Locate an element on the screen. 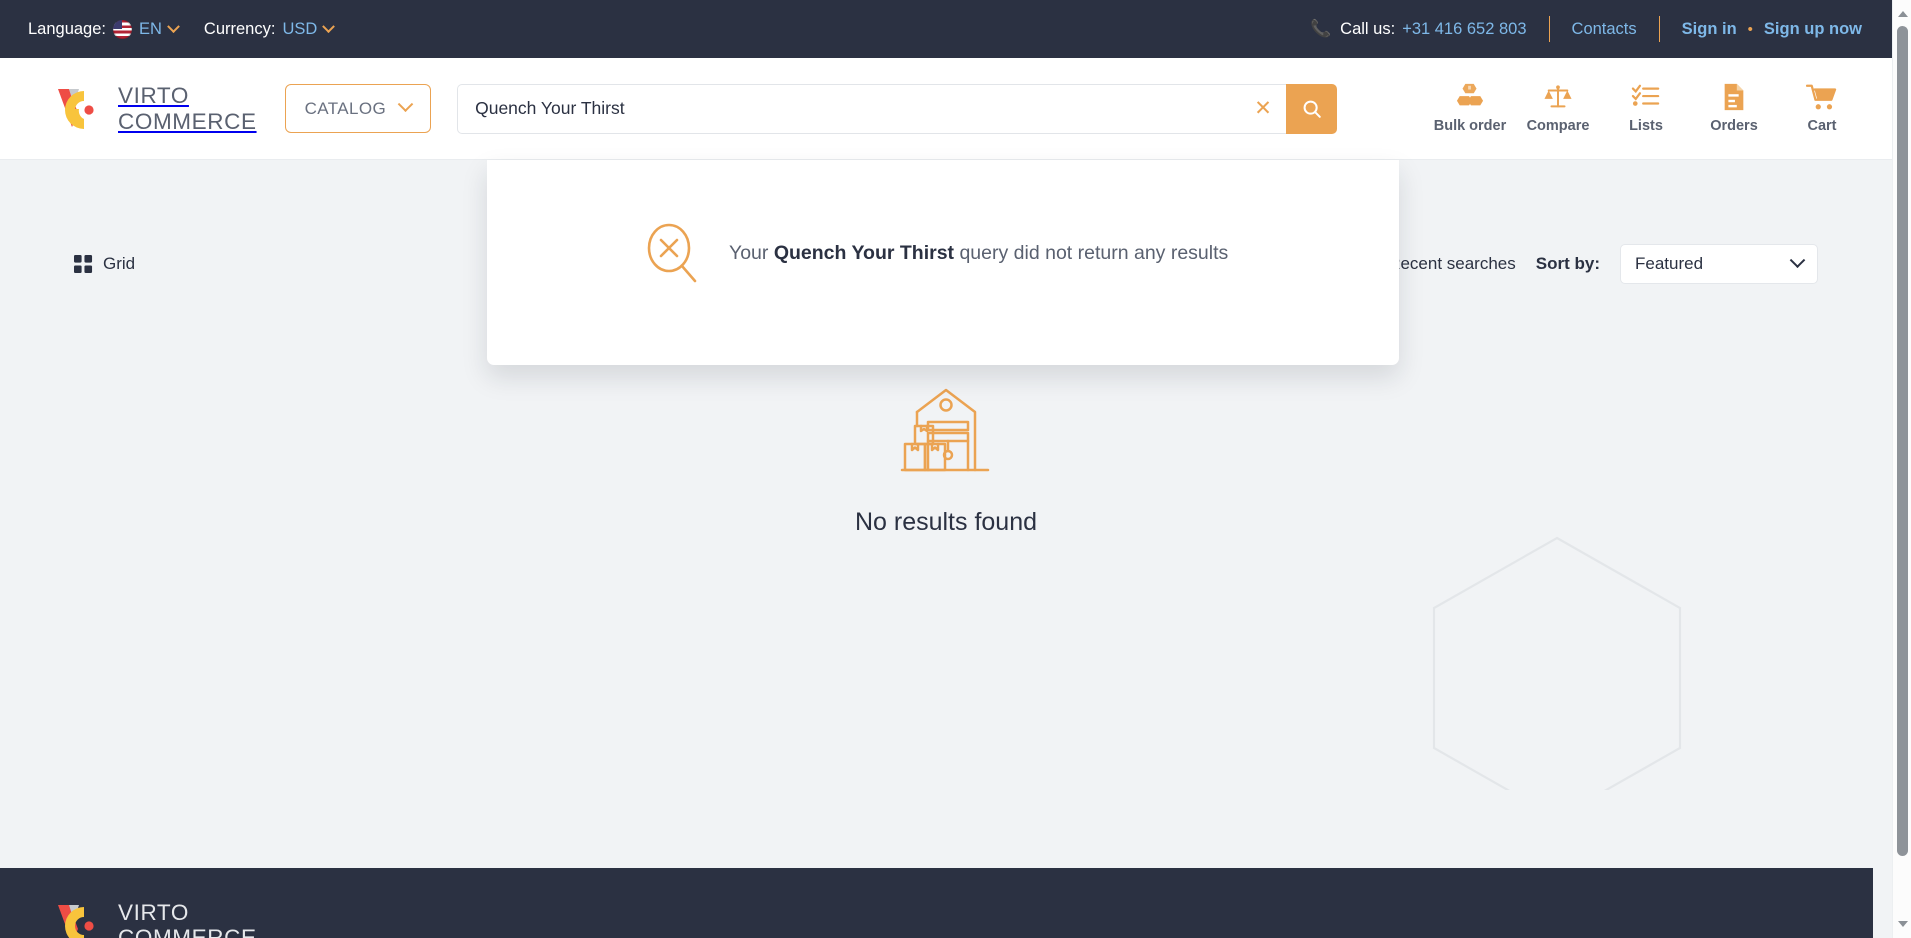  search-icon is located at coordinates (1312, 109).